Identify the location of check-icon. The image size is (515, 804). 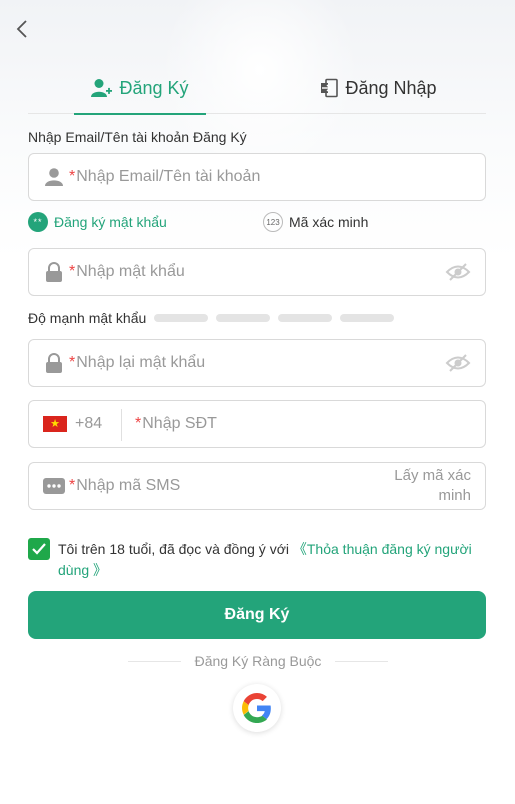
(39, 549).